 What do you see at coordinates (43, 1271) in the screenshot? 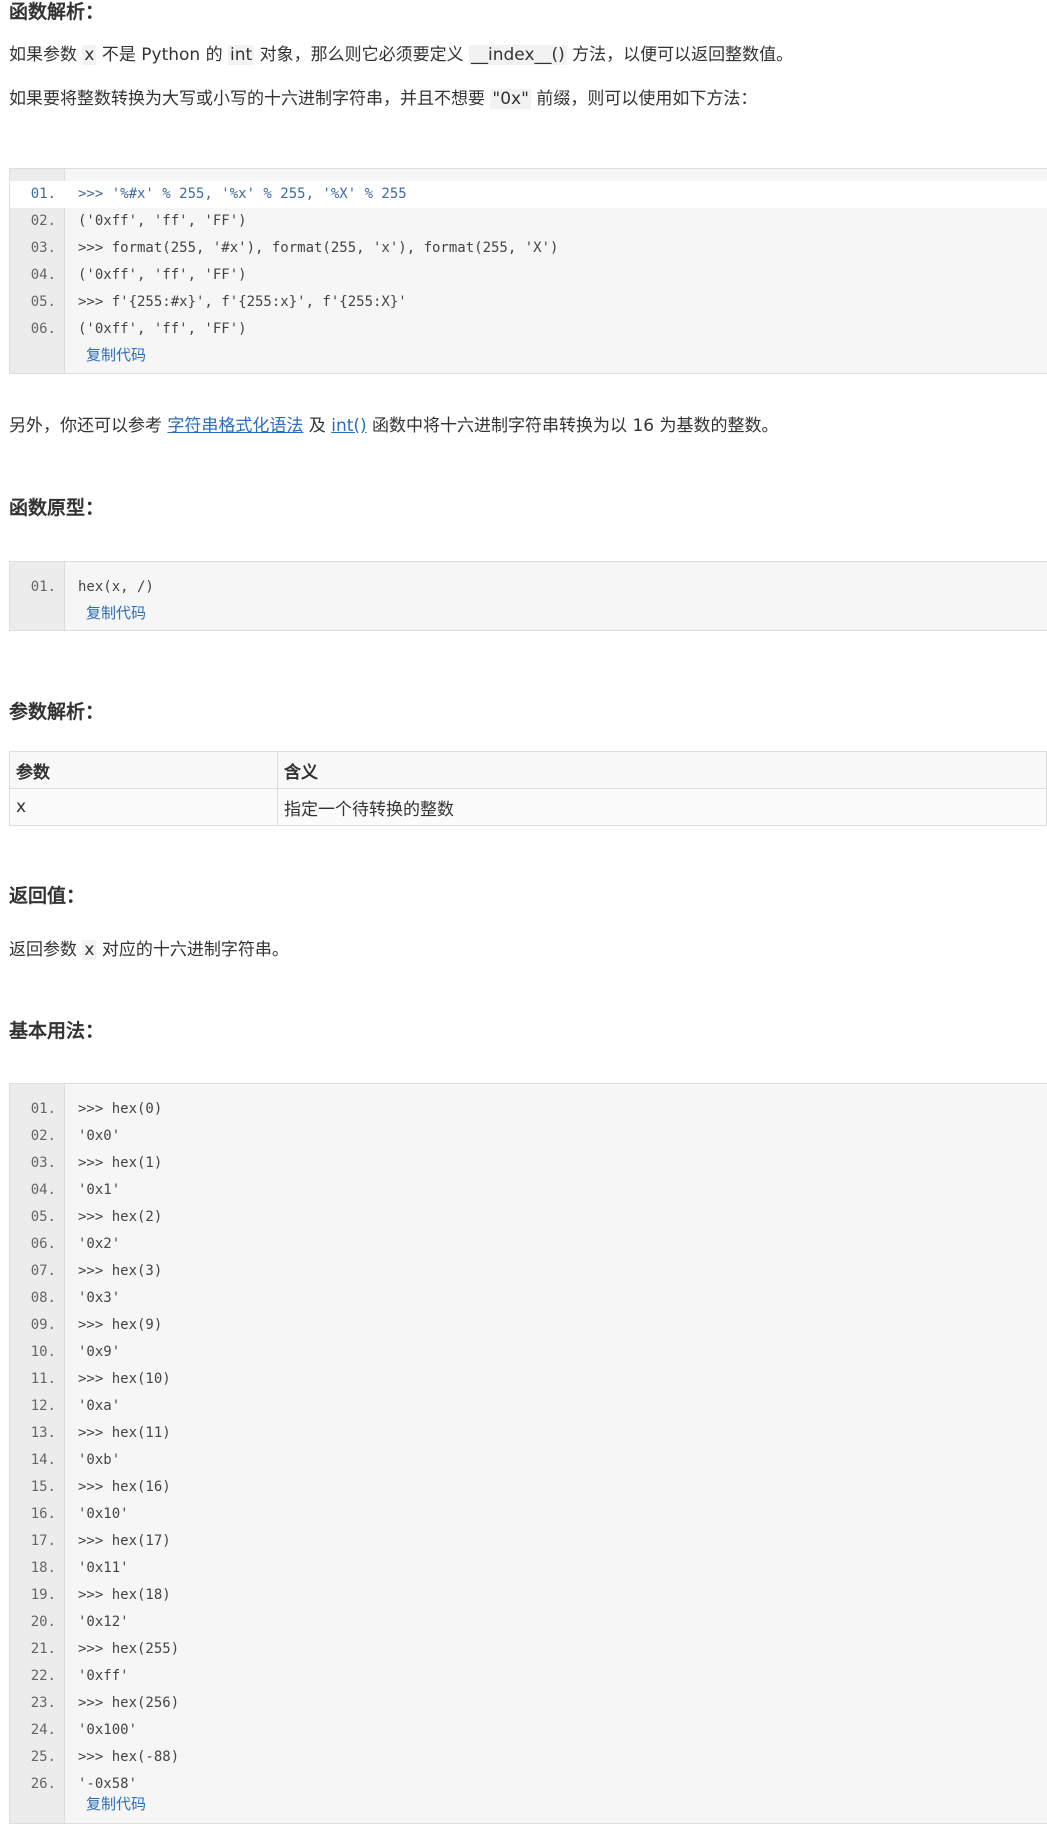
I see `line-number: 07.` at bounding box center [43, 1271].